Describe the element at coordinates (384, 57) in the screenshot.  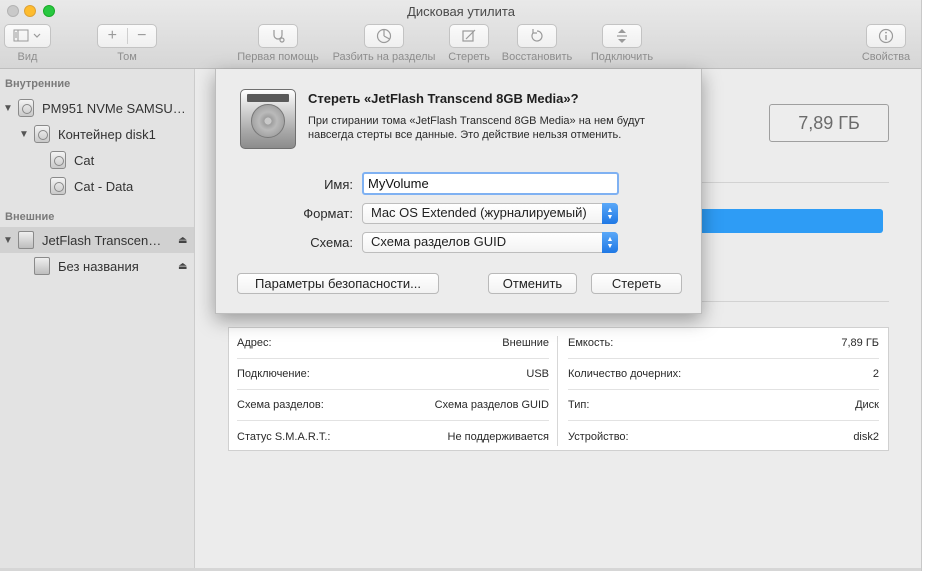
I see `partition-label: Разбить на разделы` at that location.